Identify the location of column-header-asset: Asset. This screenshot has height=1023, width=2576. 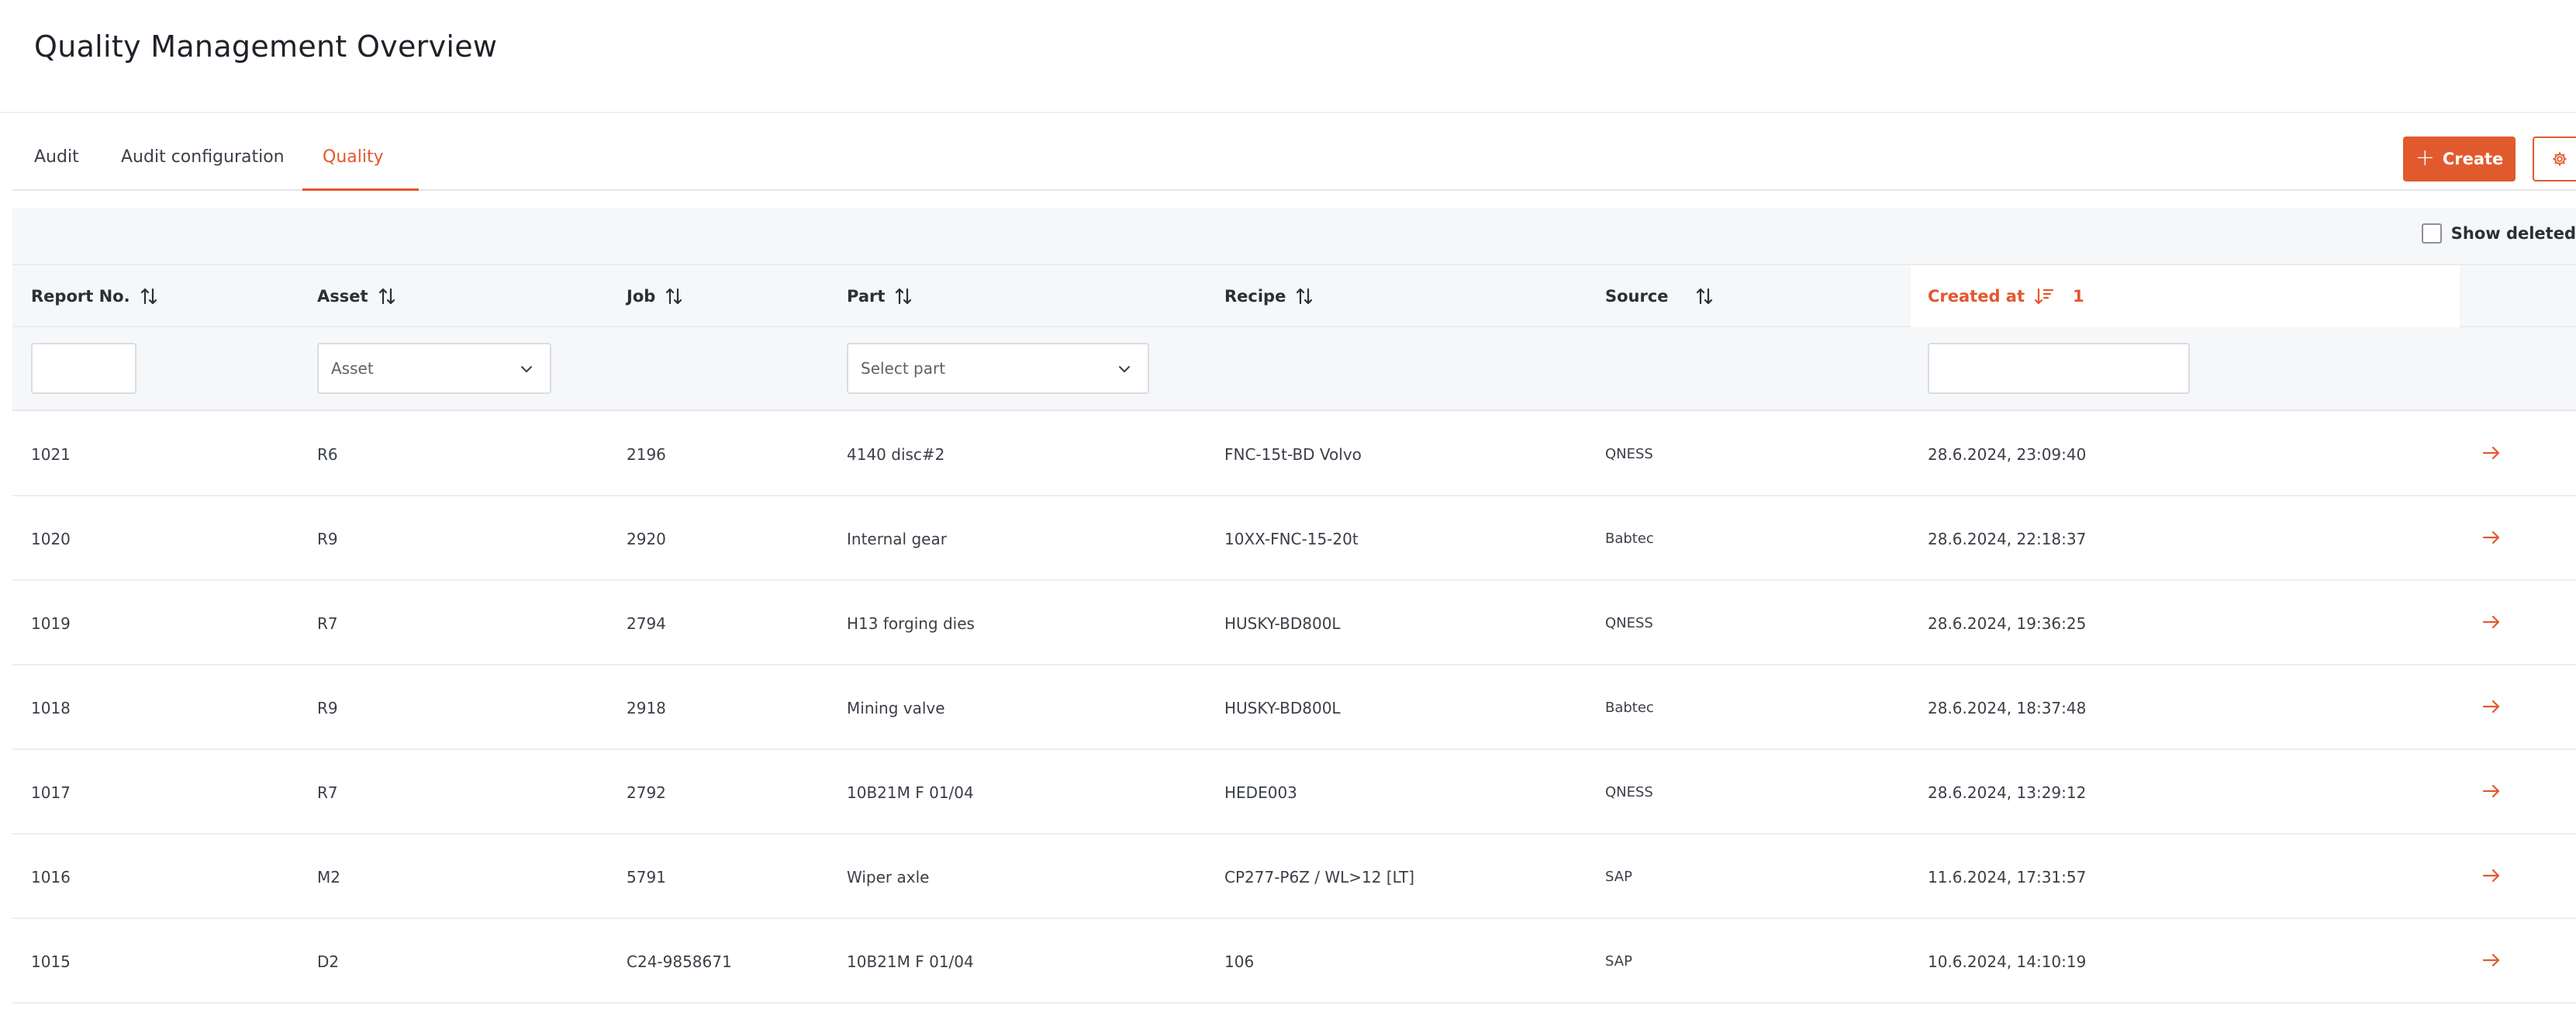
(356, 296).